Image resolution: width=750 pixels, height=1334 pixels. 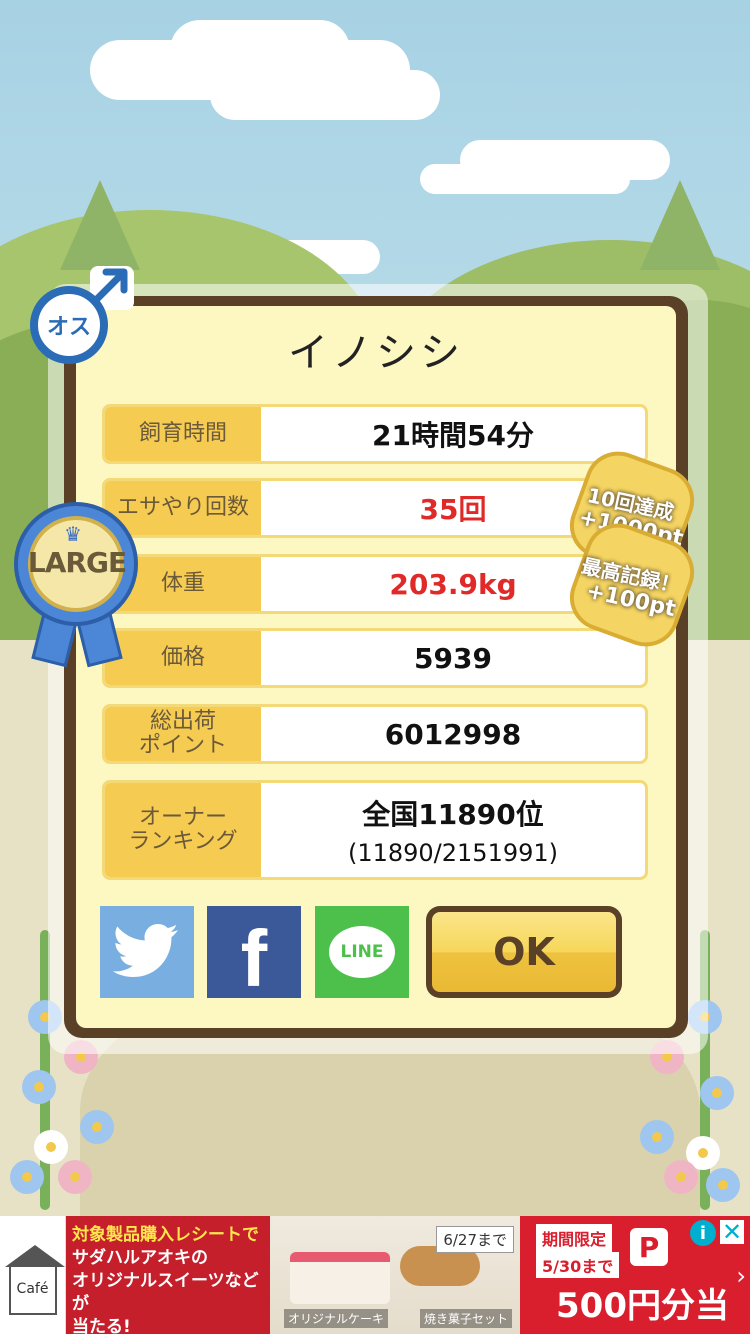 I want to click on line-share-button: LINE, so click(x=362, y=952).